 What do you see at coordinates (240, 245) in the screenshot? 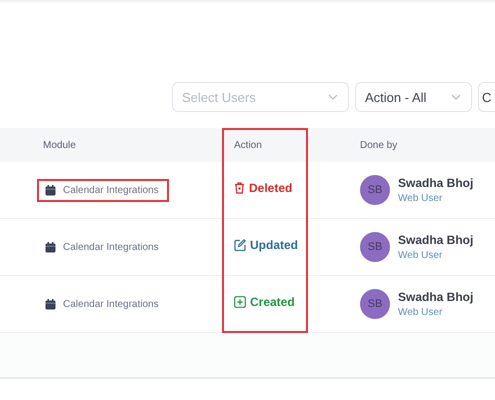
I see `edit-icon` at bounding box center [240, 245].